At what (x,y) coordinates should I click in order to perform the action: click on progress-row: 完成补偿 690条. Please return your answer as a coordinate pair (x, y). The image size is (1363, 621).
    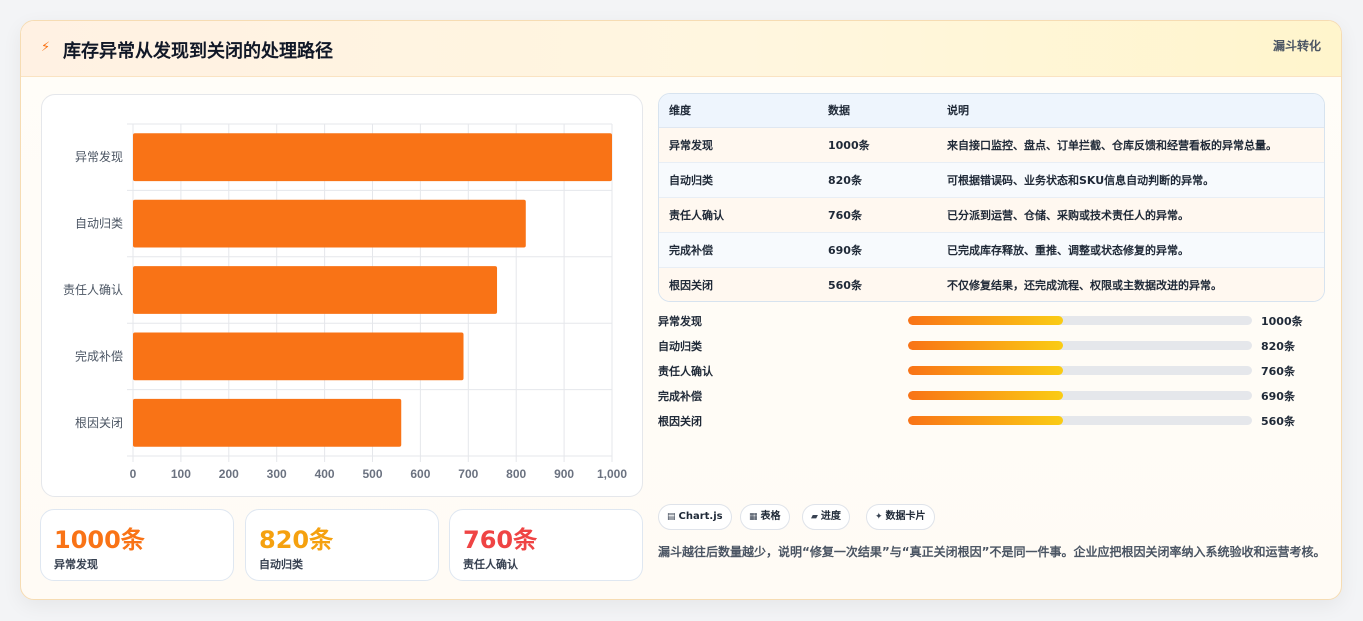
    Looking at the image, I should click on (991, 396).